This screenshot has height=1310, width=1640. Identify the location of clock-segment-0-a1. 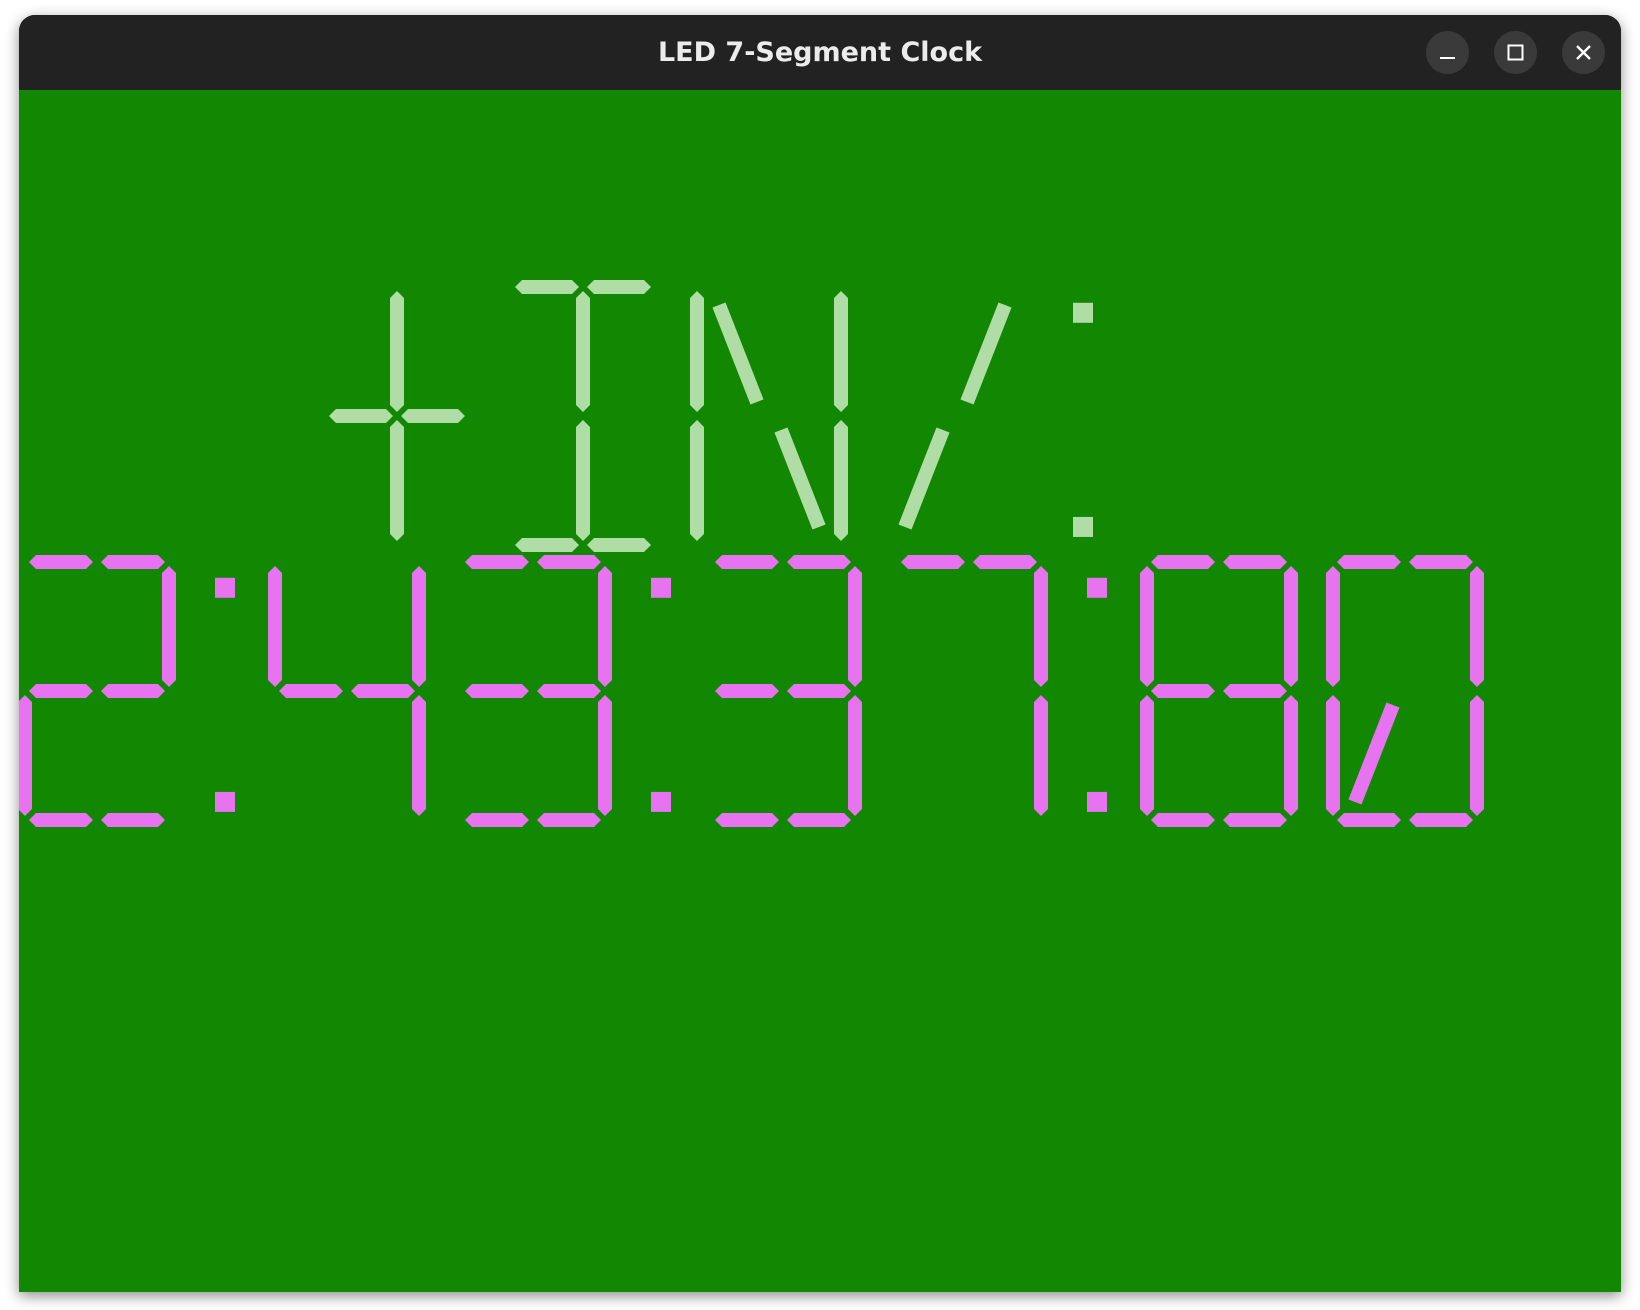
(61, 562).